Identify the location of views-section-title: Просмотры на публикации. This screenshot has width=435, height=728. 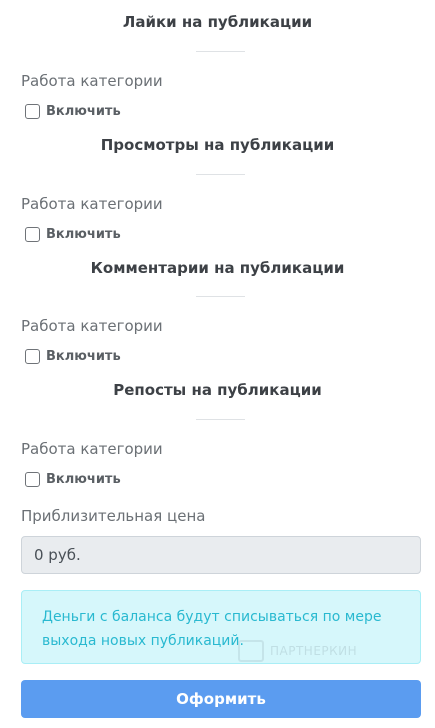
(217, 145).